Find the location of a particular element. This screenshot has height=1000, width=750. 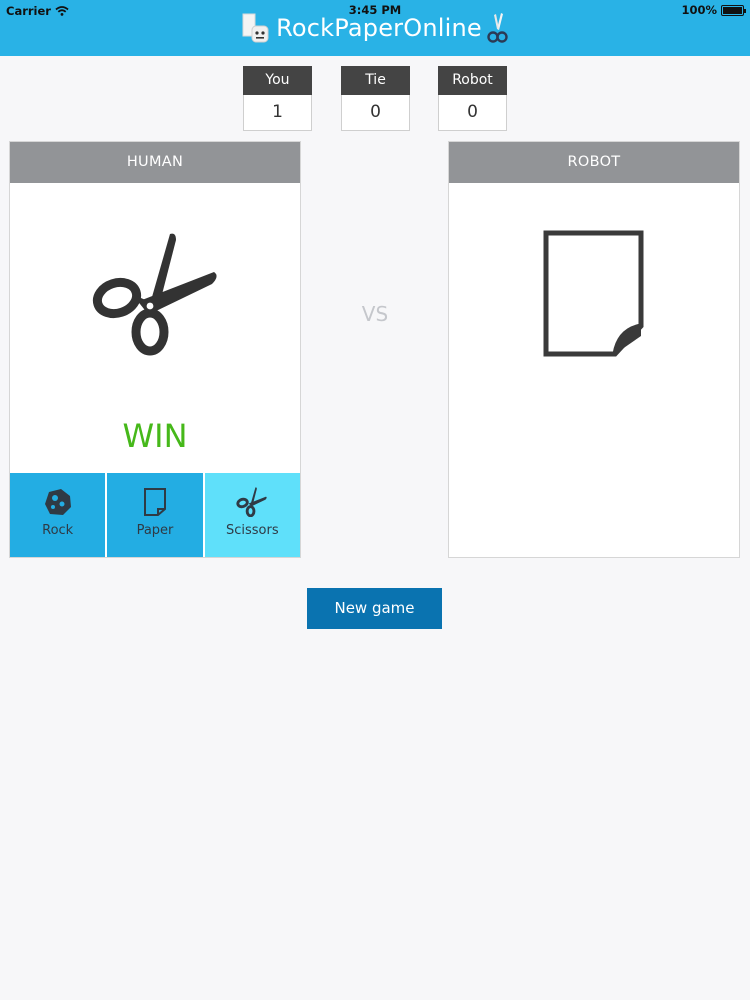

rock-icon is located at coordinates (57, 502).